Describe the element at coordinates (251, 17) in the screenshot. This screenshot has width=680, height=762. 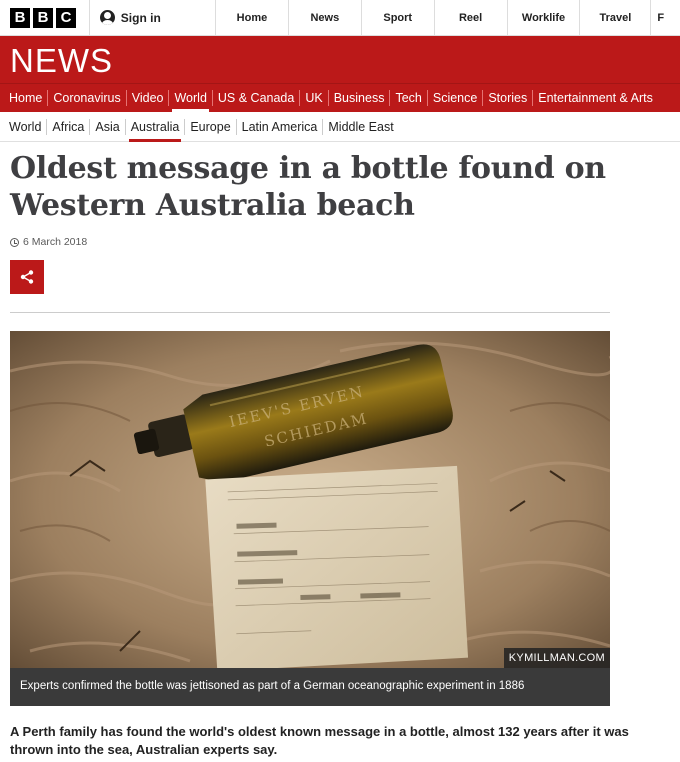
I see `topnav-home: Home` at that location.